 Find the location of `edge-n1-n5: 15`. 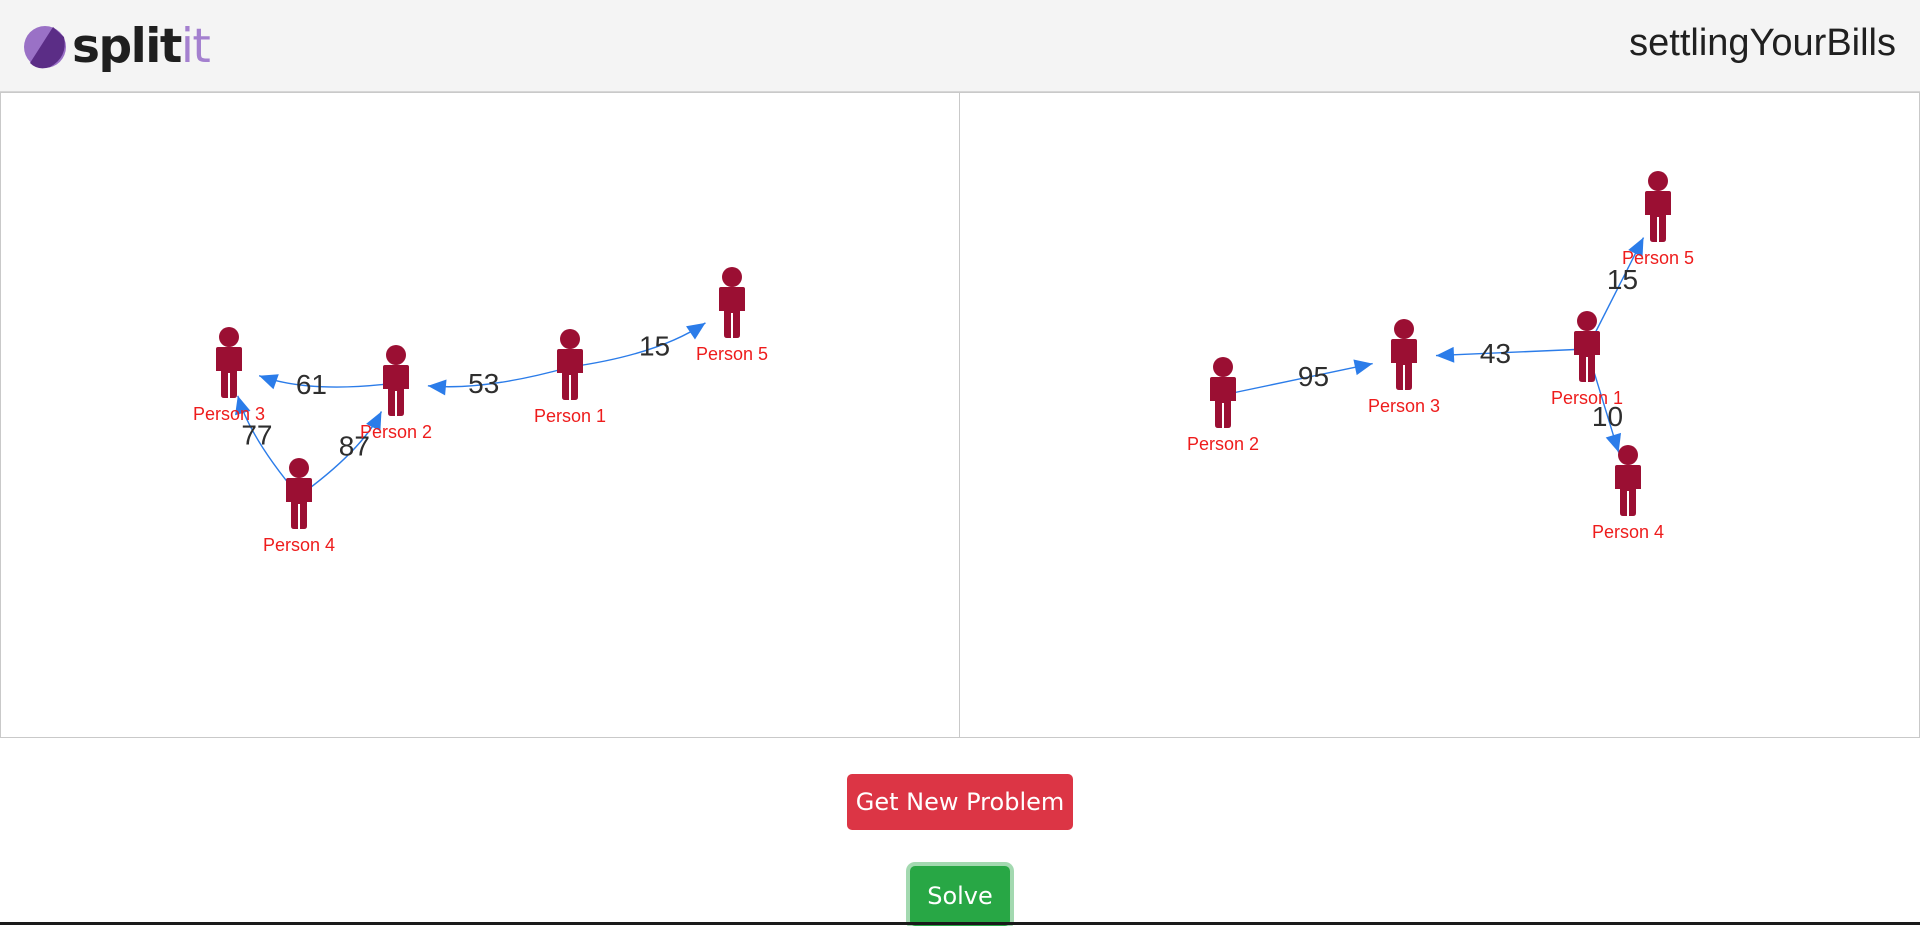

edge-n1-n5: 15 is located at coordinates (637, 345).